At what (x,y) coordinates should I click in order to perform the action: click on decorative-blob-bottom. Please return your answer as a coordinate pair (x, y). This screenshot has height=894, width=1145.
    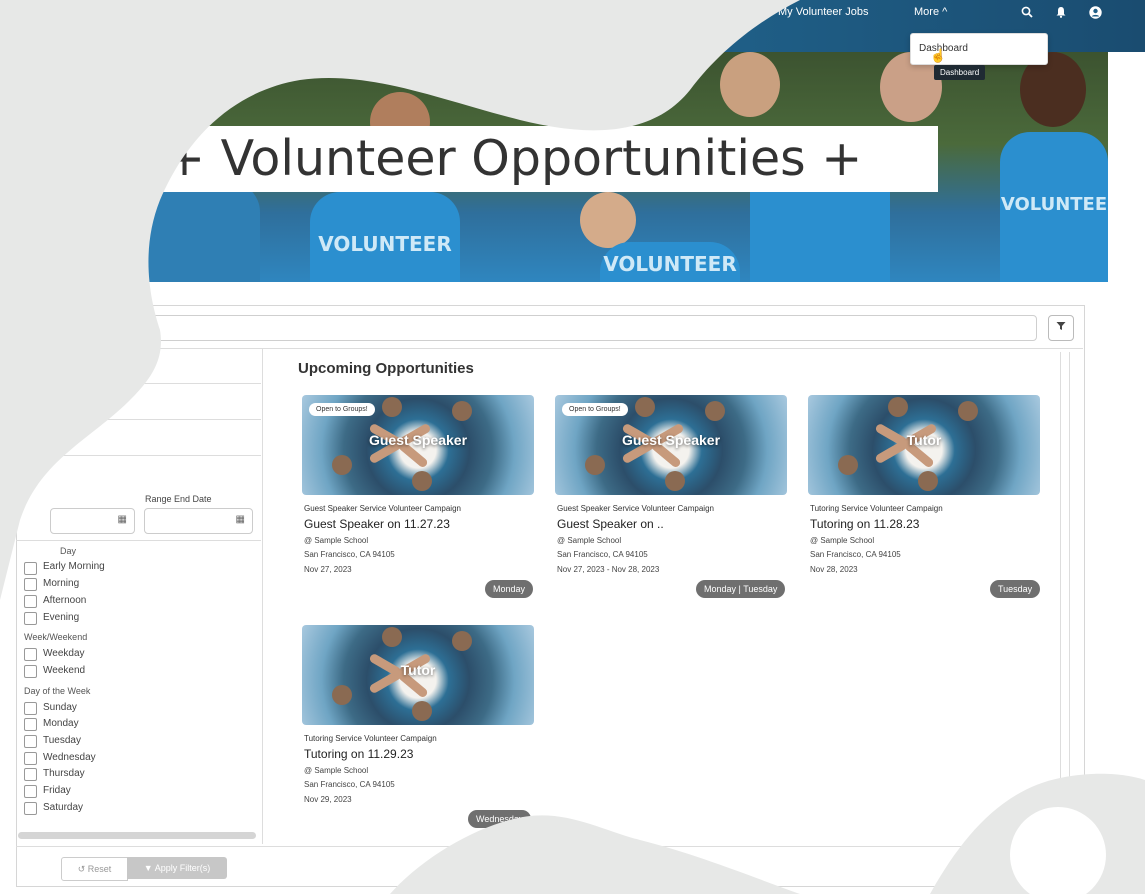
    Looking at the image, I should click on (595, 854).